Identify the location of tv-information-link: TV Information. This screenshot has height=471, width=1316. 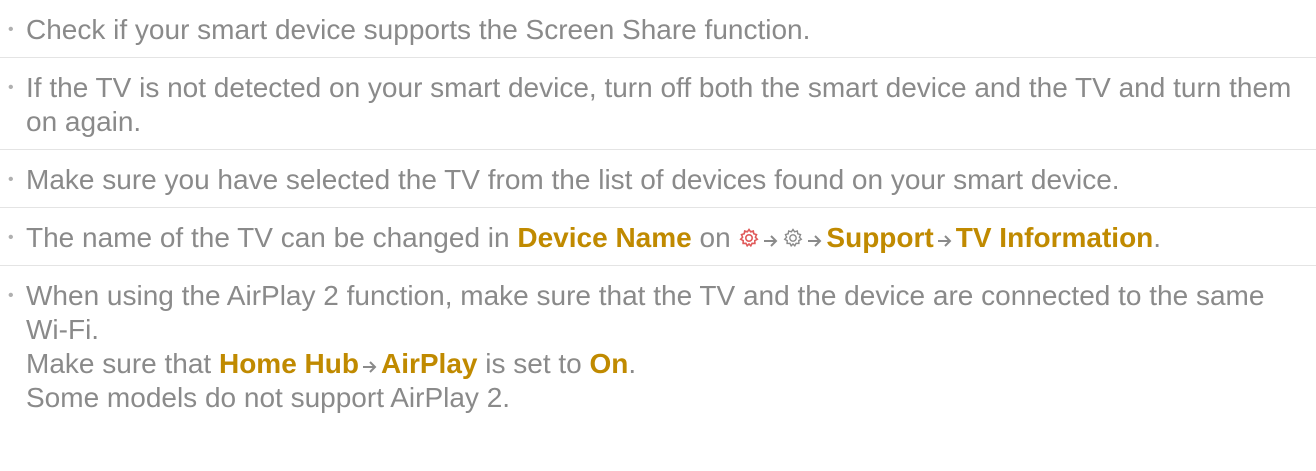
(1054, 237).